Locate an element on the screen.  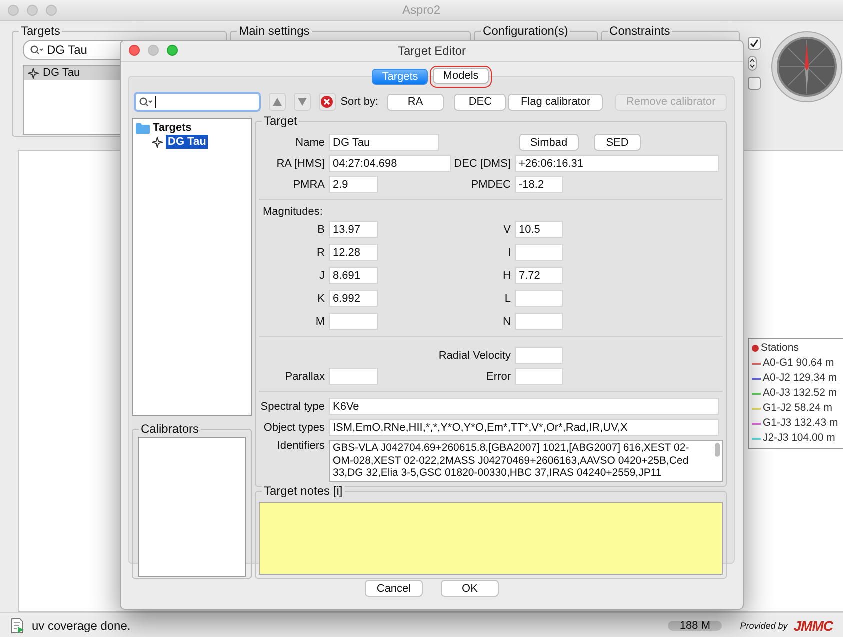
spinner-icon is located at coordinates (752, 63).